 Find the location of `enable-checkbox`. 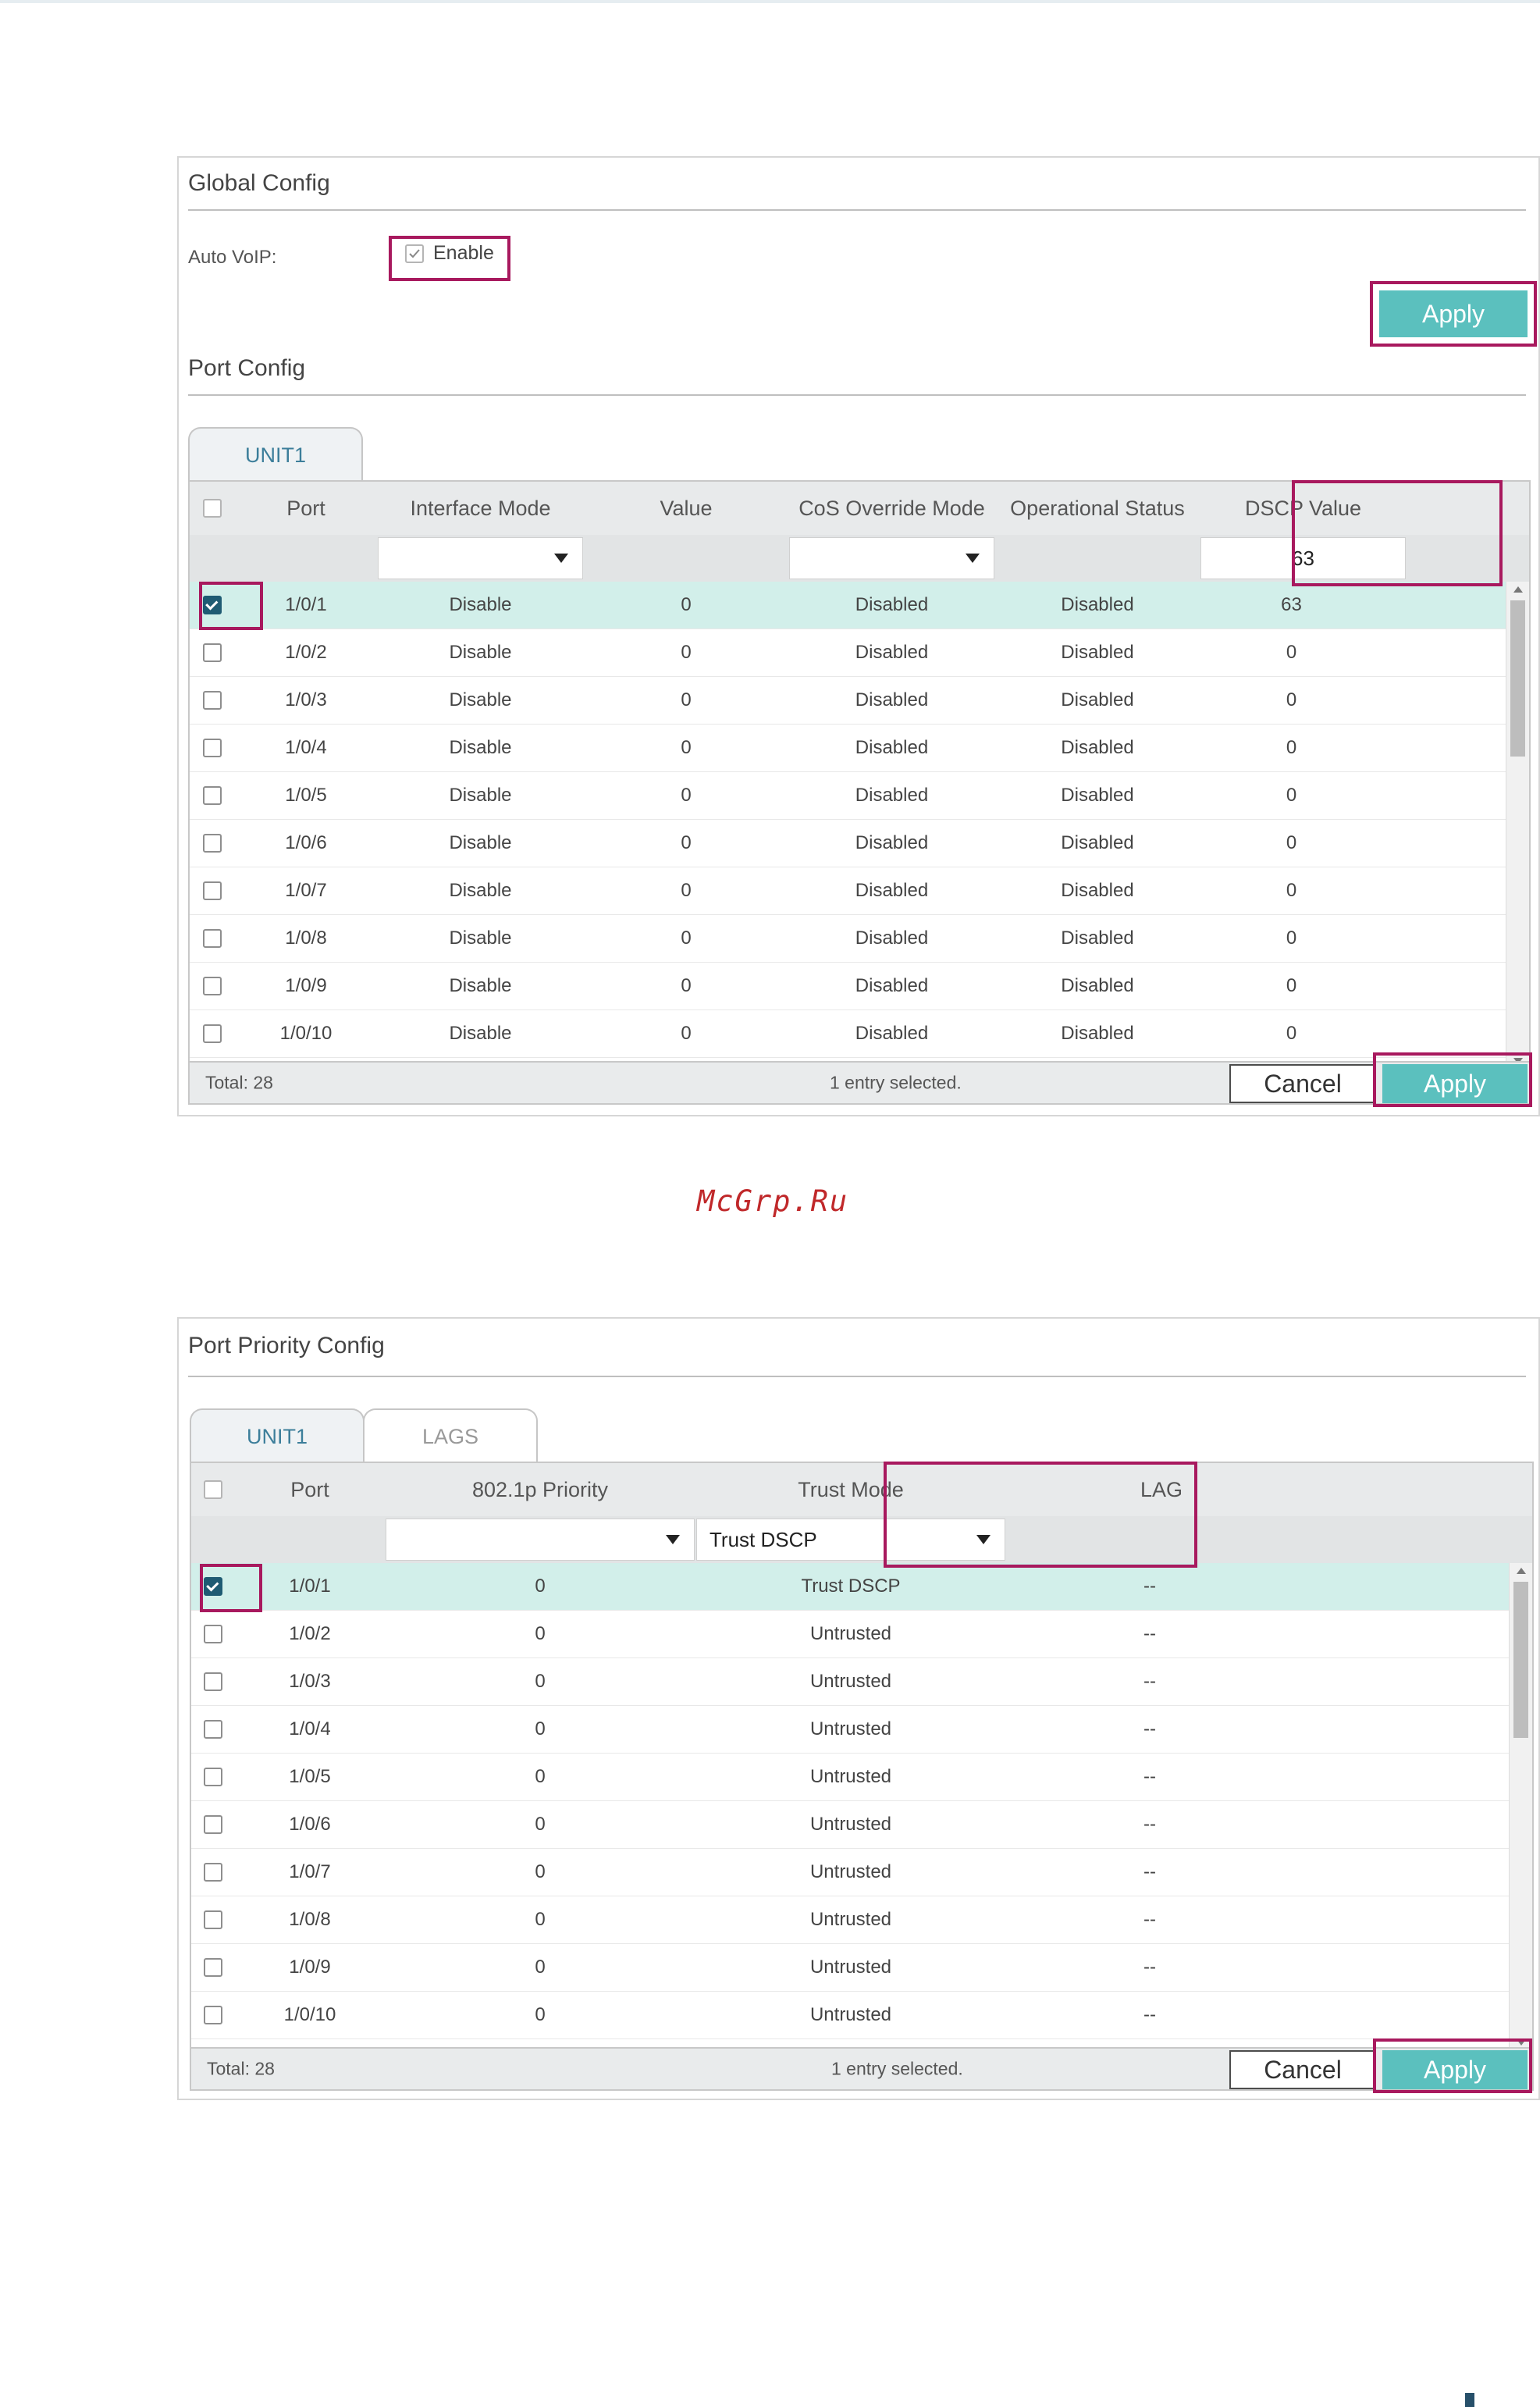

enable-checkbox is located at coordinates (414, 253).